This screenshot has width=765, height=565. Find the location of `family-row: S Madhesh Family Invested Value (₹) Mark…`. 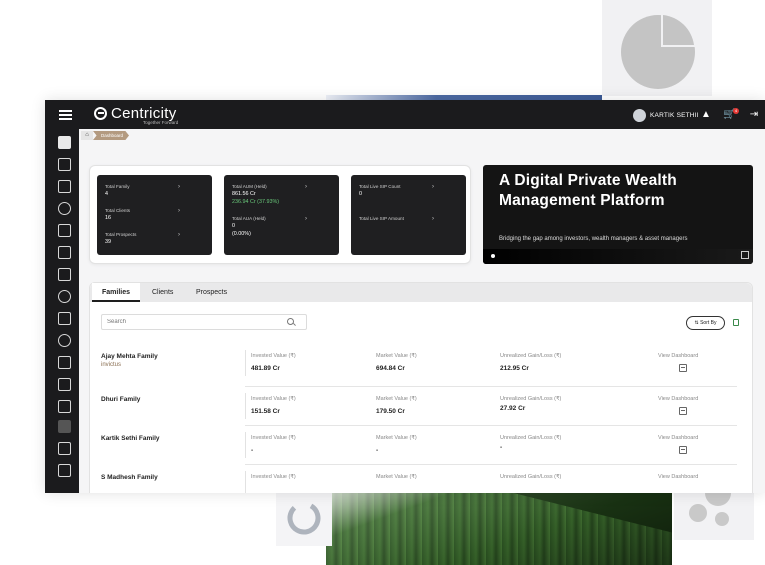

family-row: S Madhesh Family Invested Value (₹) Mark… is located at coordinates (421, 478).